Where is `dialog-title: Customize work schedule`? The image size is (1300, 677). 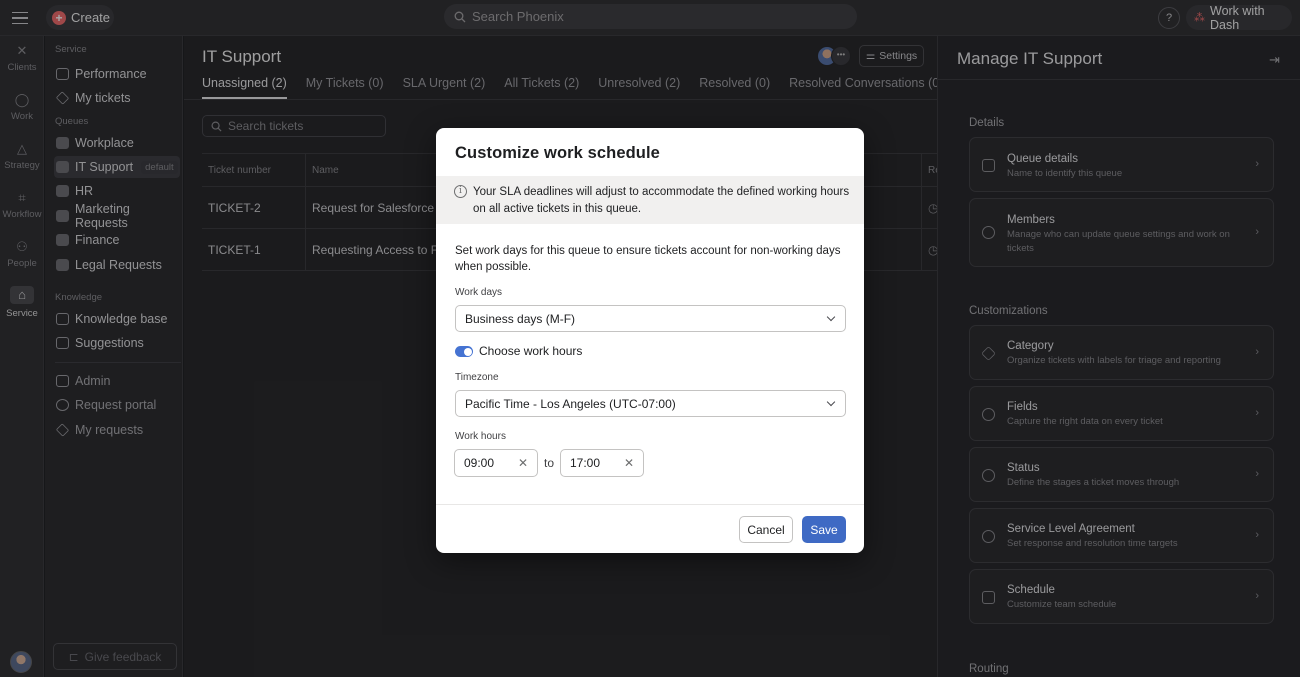 dialog-title: Customize work schedule is located at coordinates (557, 153).